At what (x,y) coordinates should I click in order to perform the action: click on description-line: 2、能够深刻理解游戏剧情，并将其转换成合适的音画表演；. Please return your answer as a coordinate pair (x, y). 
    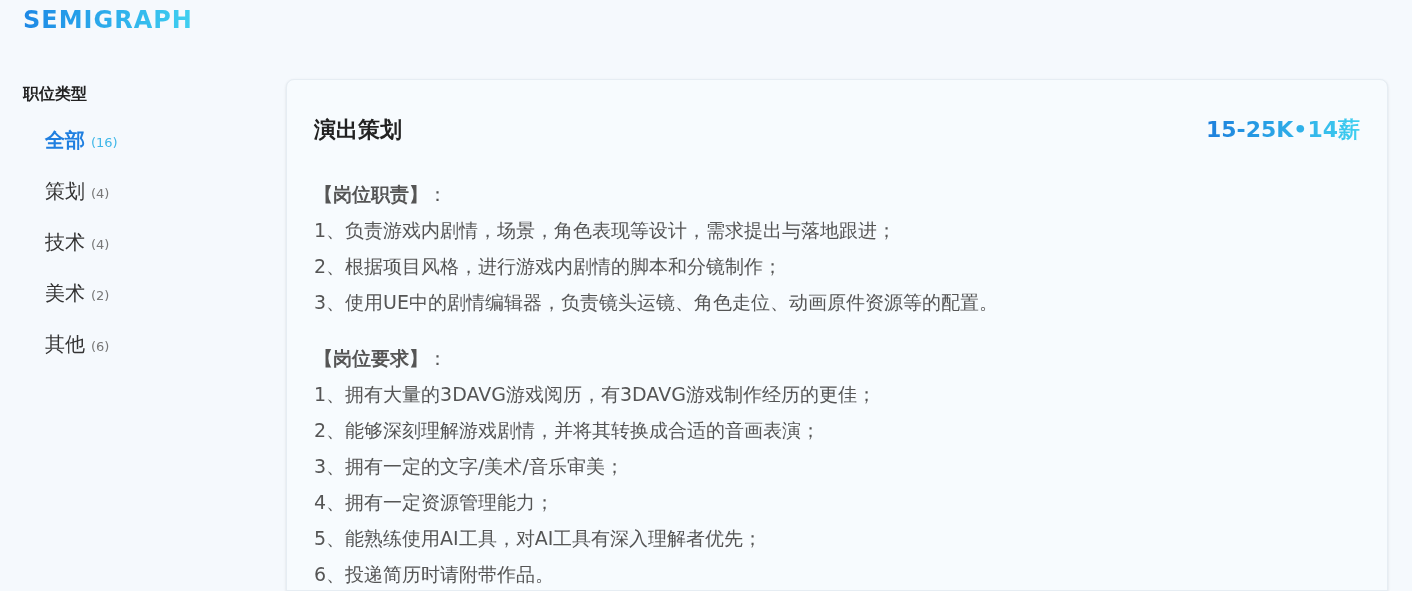
    Looking at the image, I should click on (568, 430).